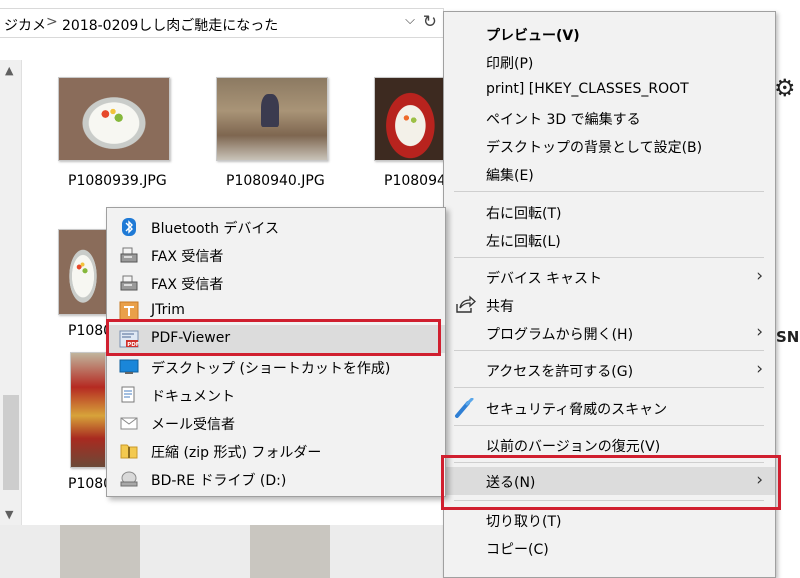  I want to click on menu-item-label: 共有, so click(500, 307).